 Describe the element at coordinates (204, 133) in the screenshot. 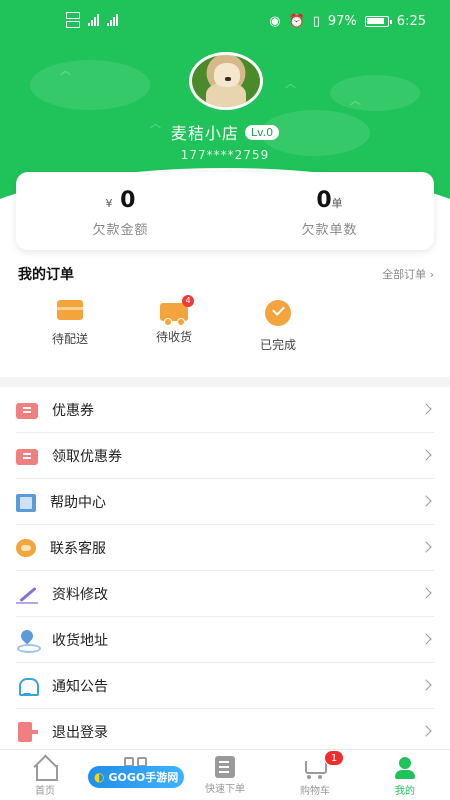

I see `shop-name: 麦秸小店` at that location.